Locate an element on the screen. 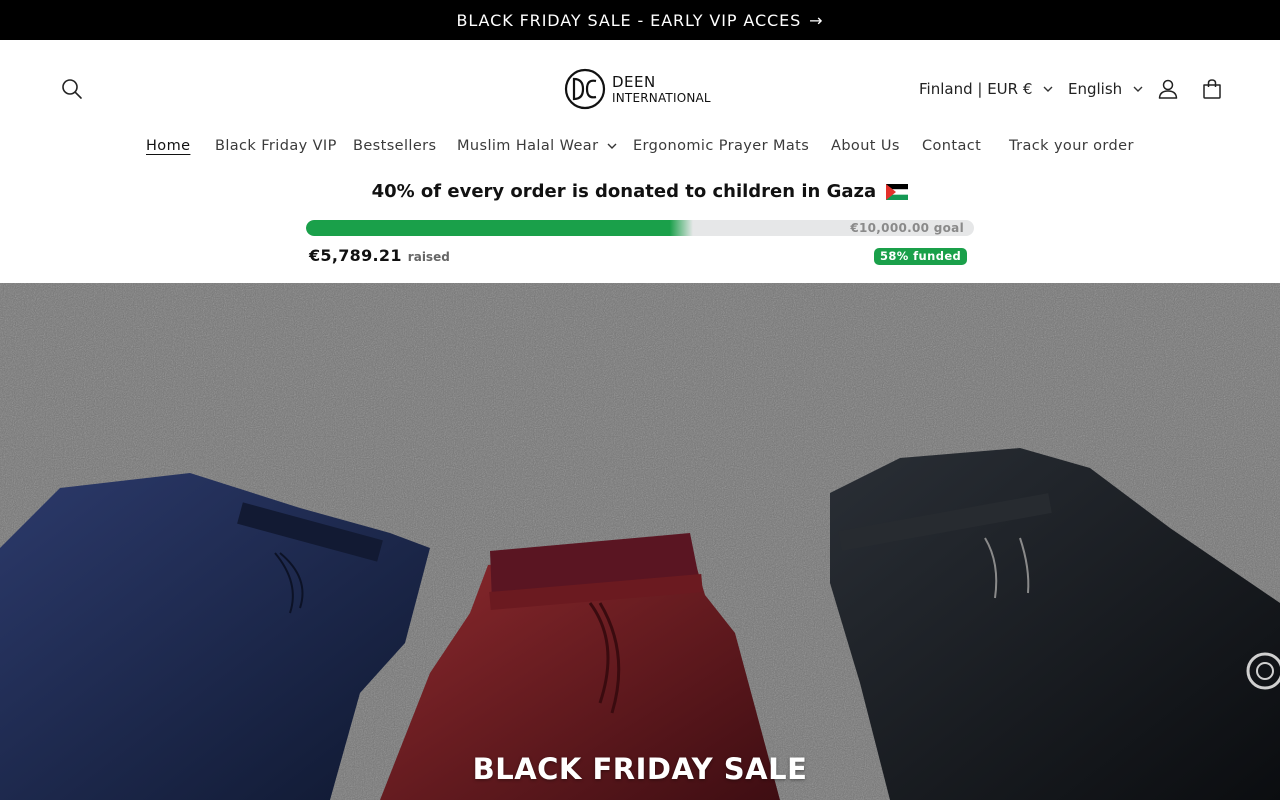  logo-line-2: INTERNATIONAL is located at coordinates (661, 97).